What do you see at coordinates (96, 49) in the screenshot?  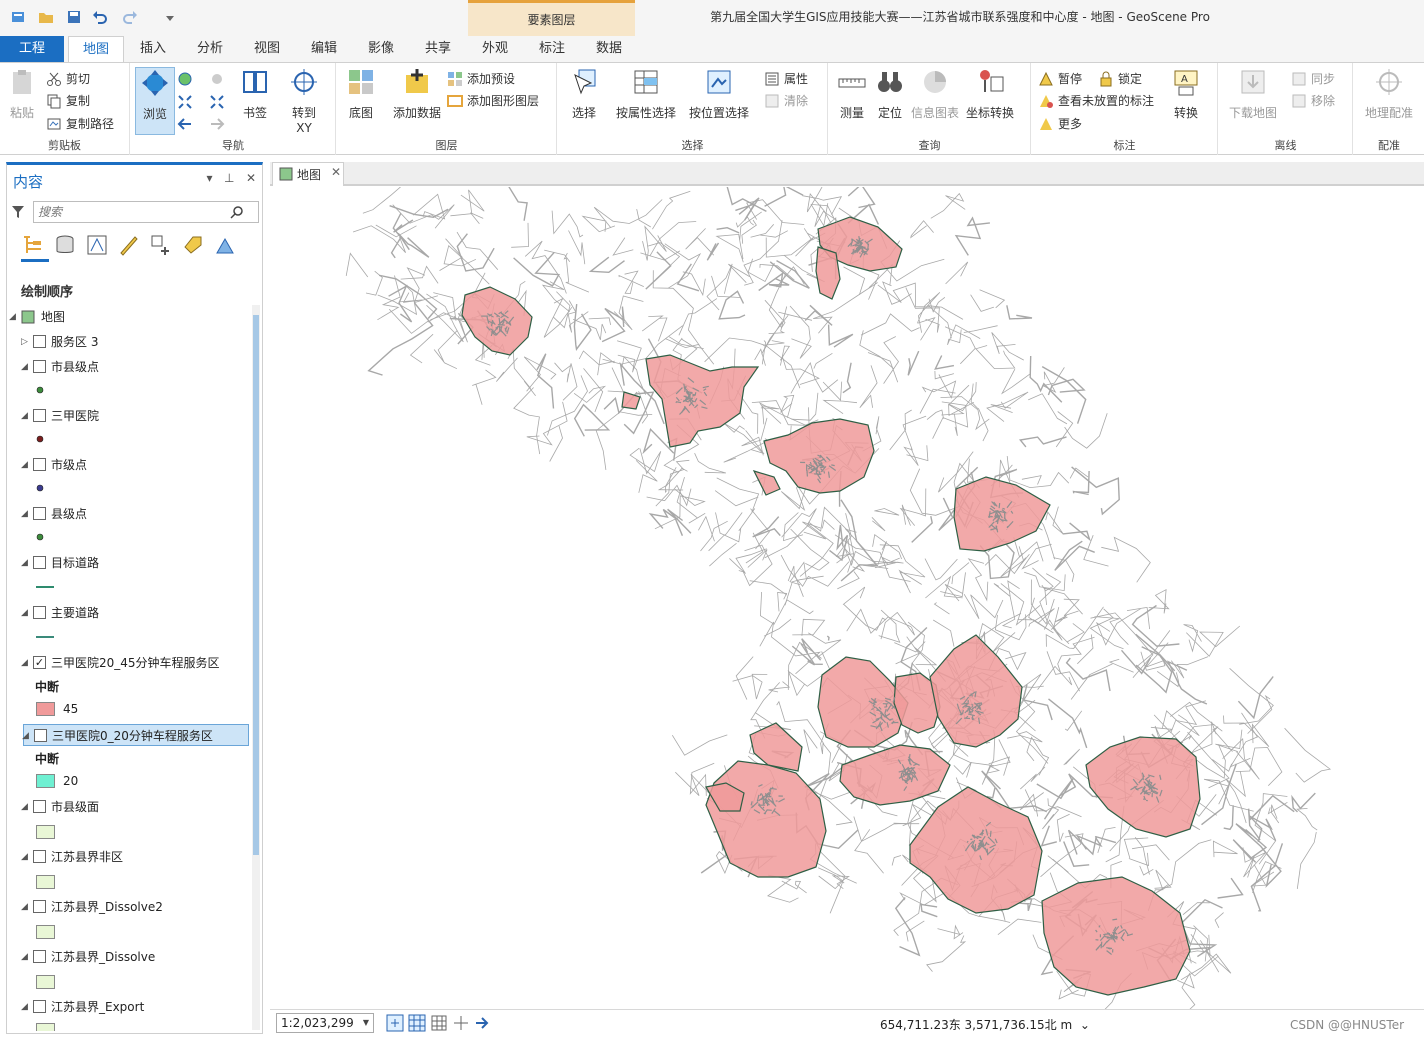 I see `tab-map: 地图` at bounding box center [96, 49].